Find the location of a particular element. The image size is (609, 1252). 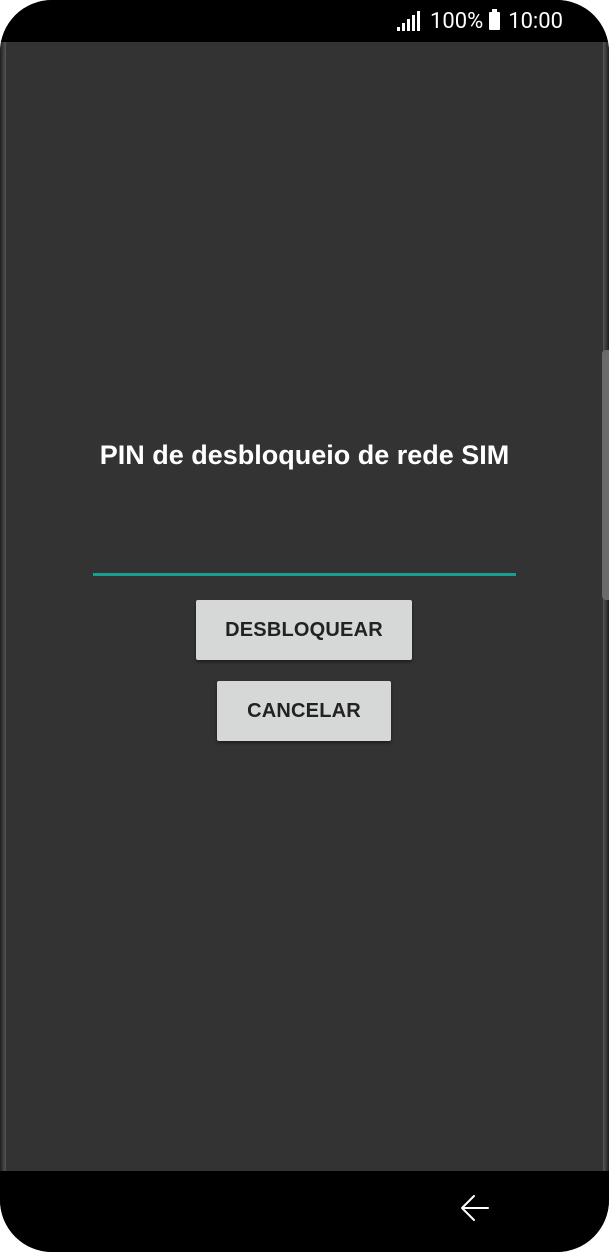

screen-edge-right is located at coordinates (606, 606).